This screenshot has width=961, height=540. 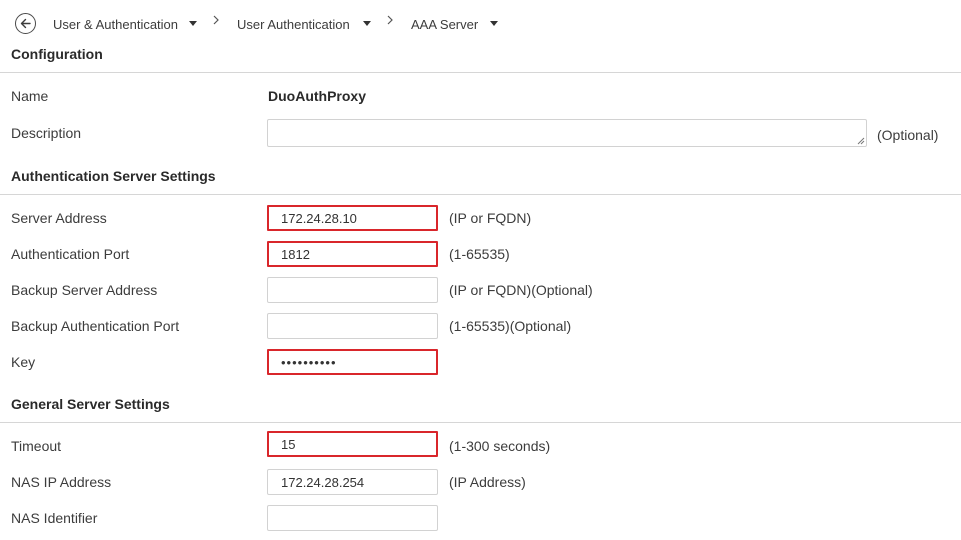 I want to click on auth-port-hint: (1-65535), so click(x=479, y=254).